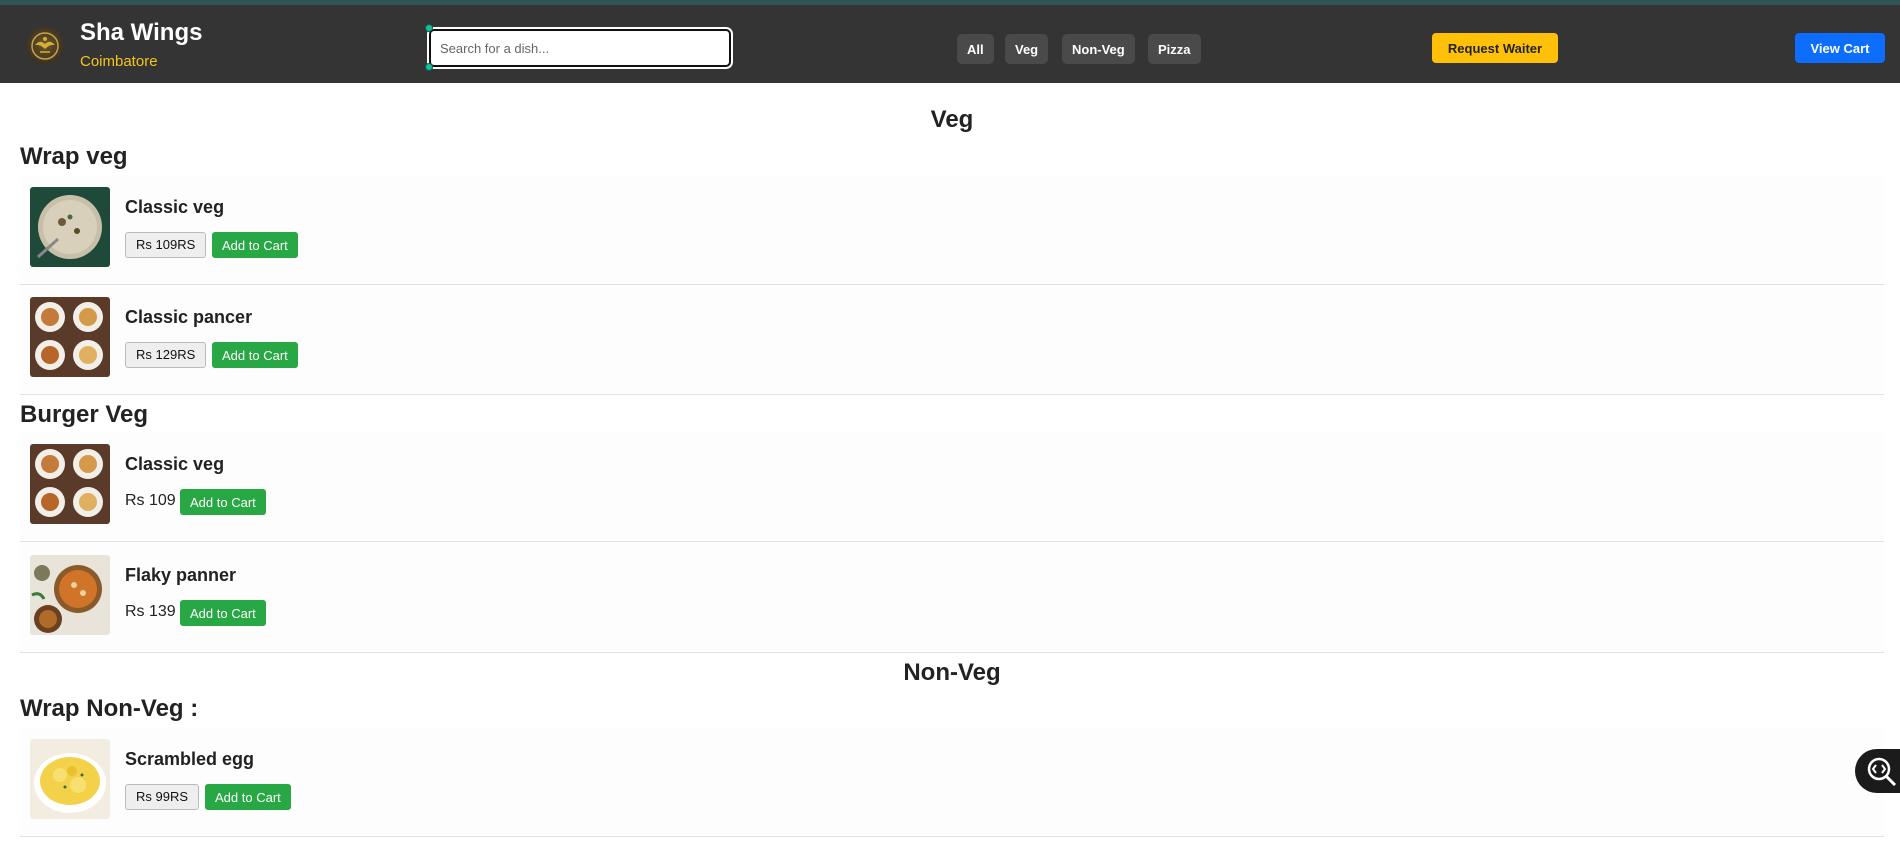 This screenshot has width=1900, height=863. What do you see at coordinates (109, 708) in the screenshot?
I see `category-title-wrap-nonveg: Wrap Non-Veg :` at bounding box center [109, 708].